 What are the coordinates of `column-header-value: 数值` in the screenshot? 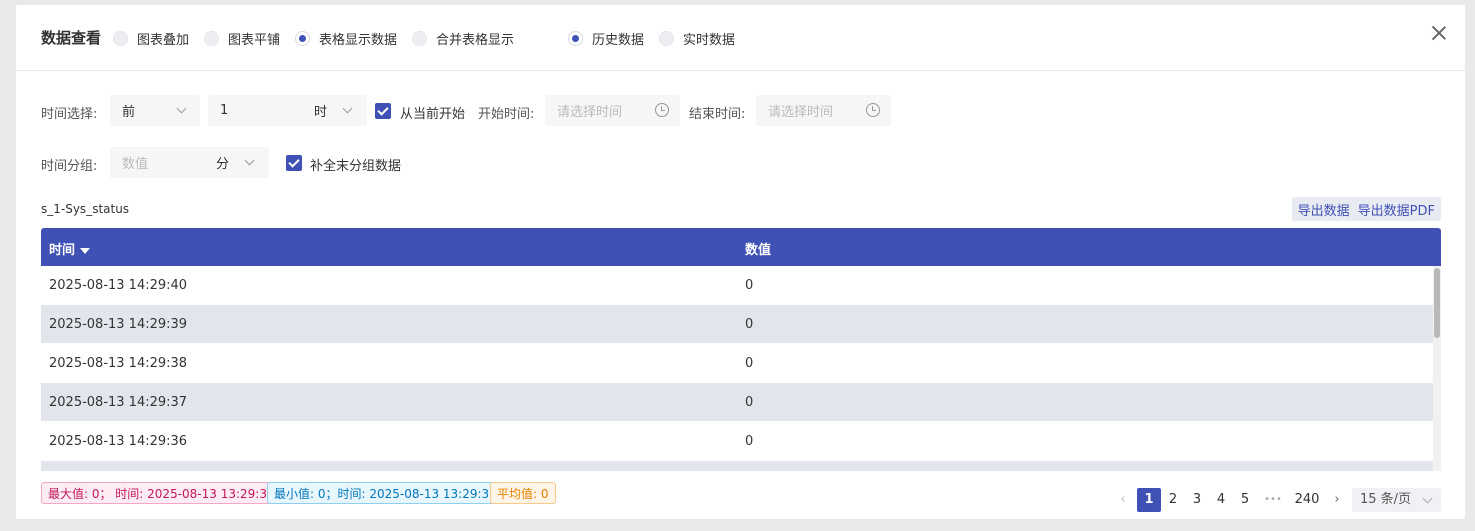 It's located at (758, 248).